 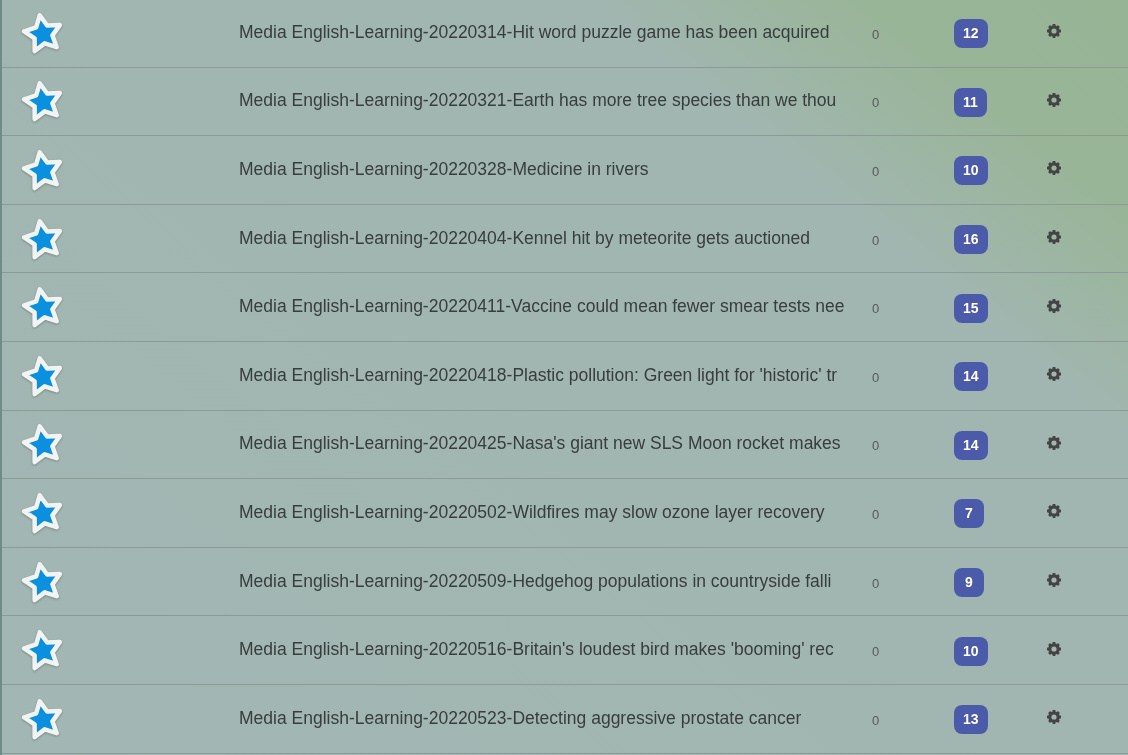 What do you see at coordinates (542, 307) in the screenshot?
I see `deck-title: Media English-Learning-20220411-Vaccine could mean fewer smear tests nee` at bounding box center [542, 307].